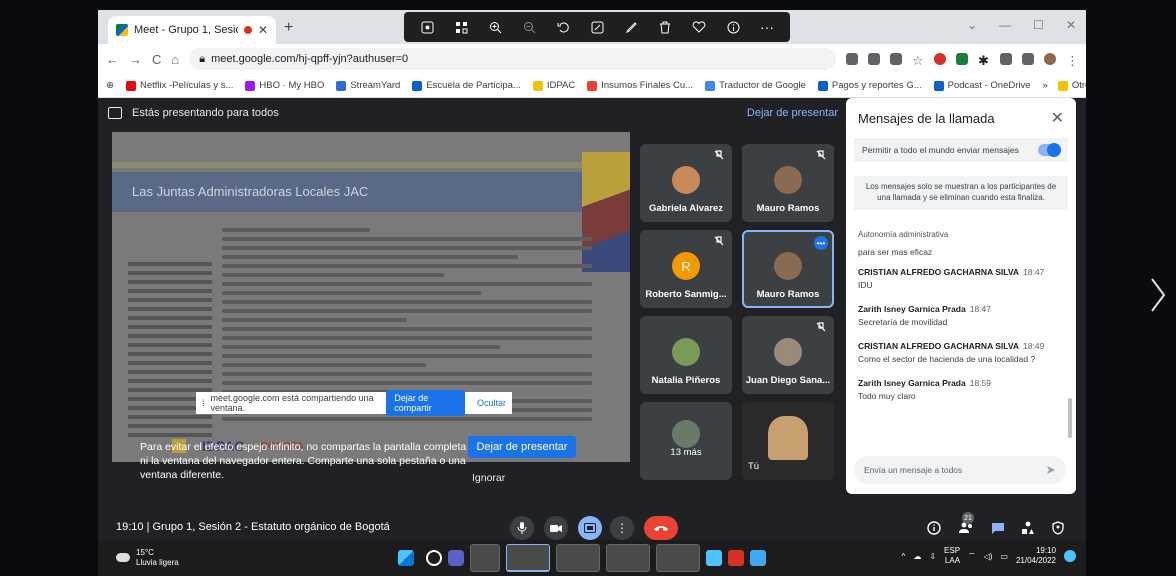  What do you see at coordinates (960, 470) in the screenshot?
I see `chat-input: Envía un mensaje a todos` at bounding box center [960, 470].